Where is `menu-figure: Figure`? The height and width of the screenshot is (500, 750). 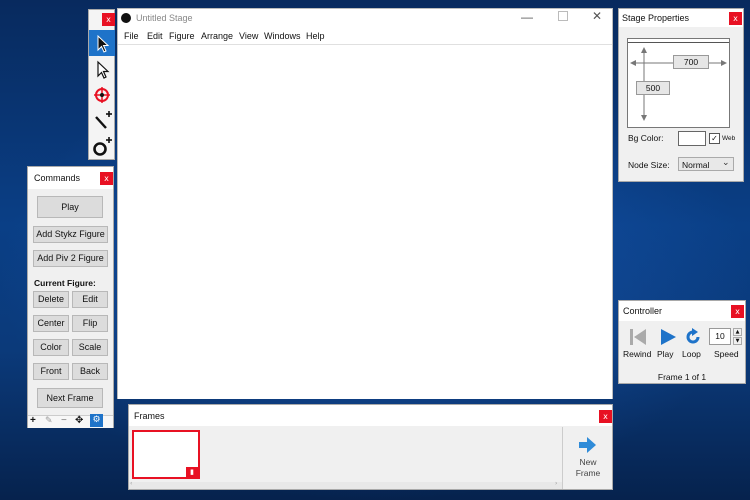 menu-figure: Figure is located at coordinates (182, 36).